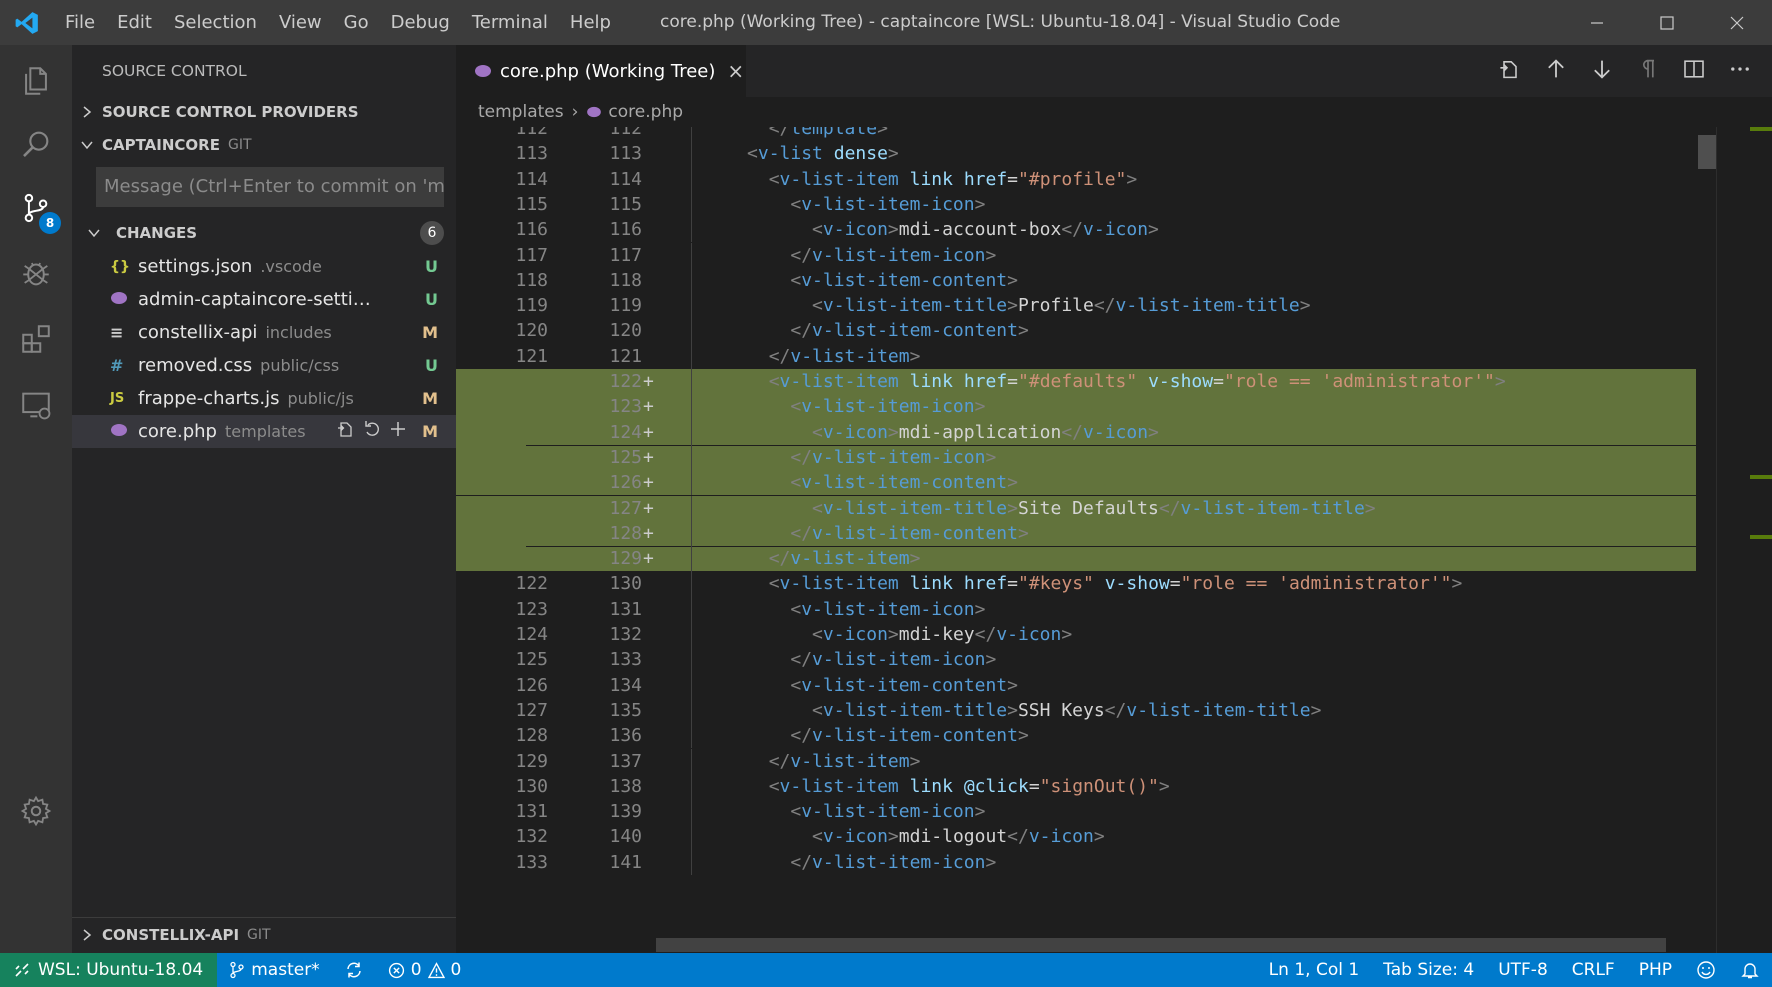 The image size is (1772, 987). Describe the element at coordinates (300, 22) in the screenshot. I see `menu-view: View` at that location.